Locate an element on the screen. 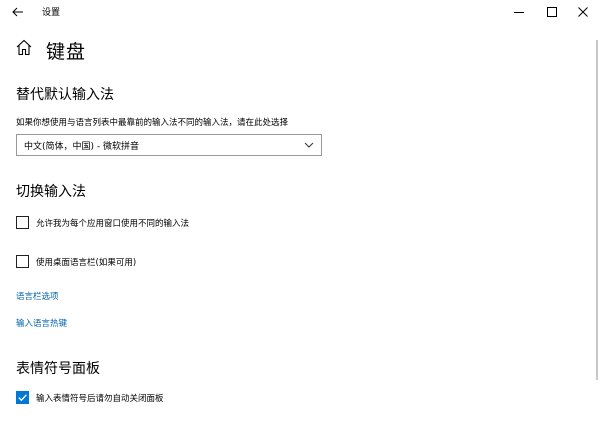 This screenshot has width=600, height=430. desktop-language-bar-checkbox is located at coordinates (22, 261).